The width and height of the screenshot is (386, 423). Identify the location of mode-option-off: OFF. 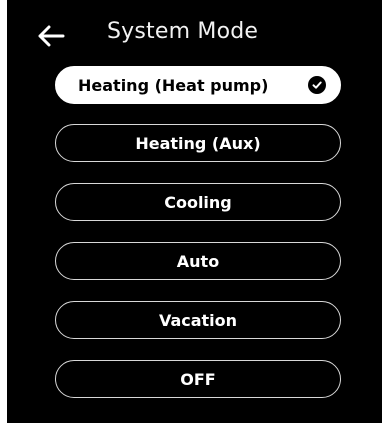
(198, 379).